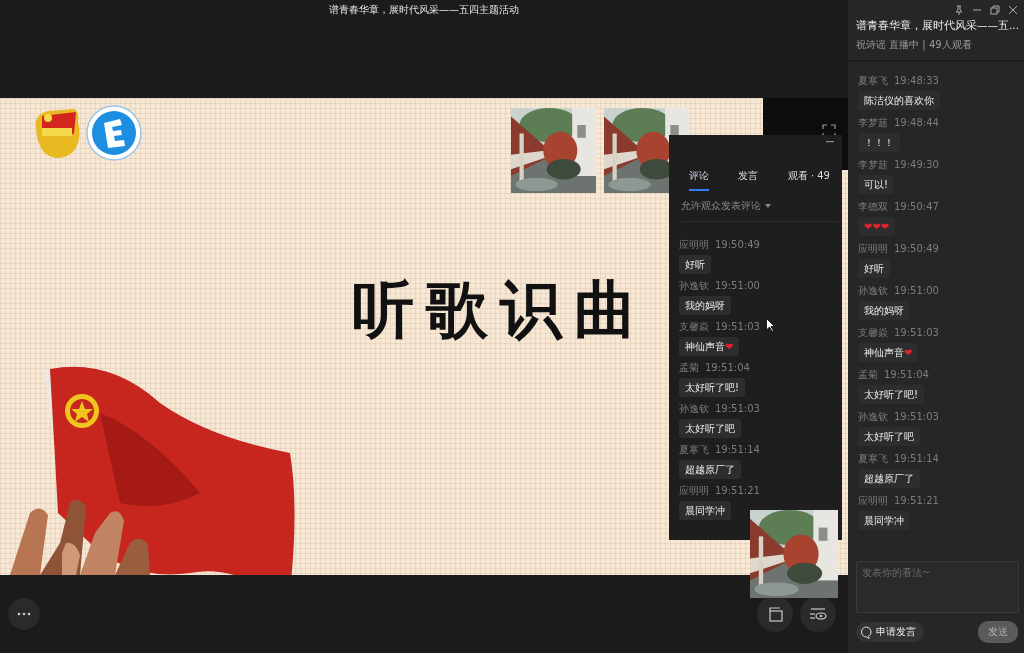 Image resolution: width=1024 pixels, height=653 pixels. I want to click on windows-icon, so click(775, 614).